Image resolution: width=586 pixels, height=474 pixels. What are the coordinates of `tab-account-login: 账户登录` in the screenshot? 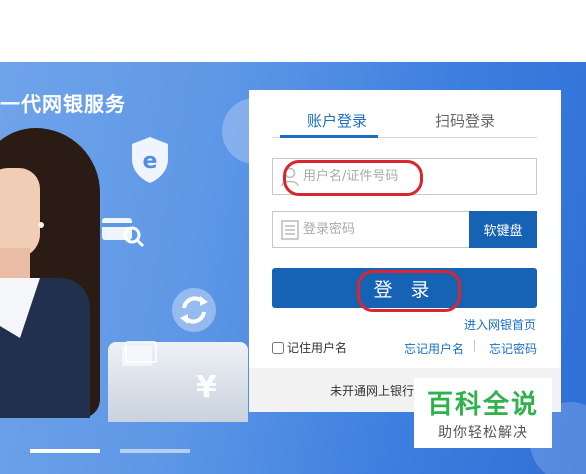 It's located at (337, 120).